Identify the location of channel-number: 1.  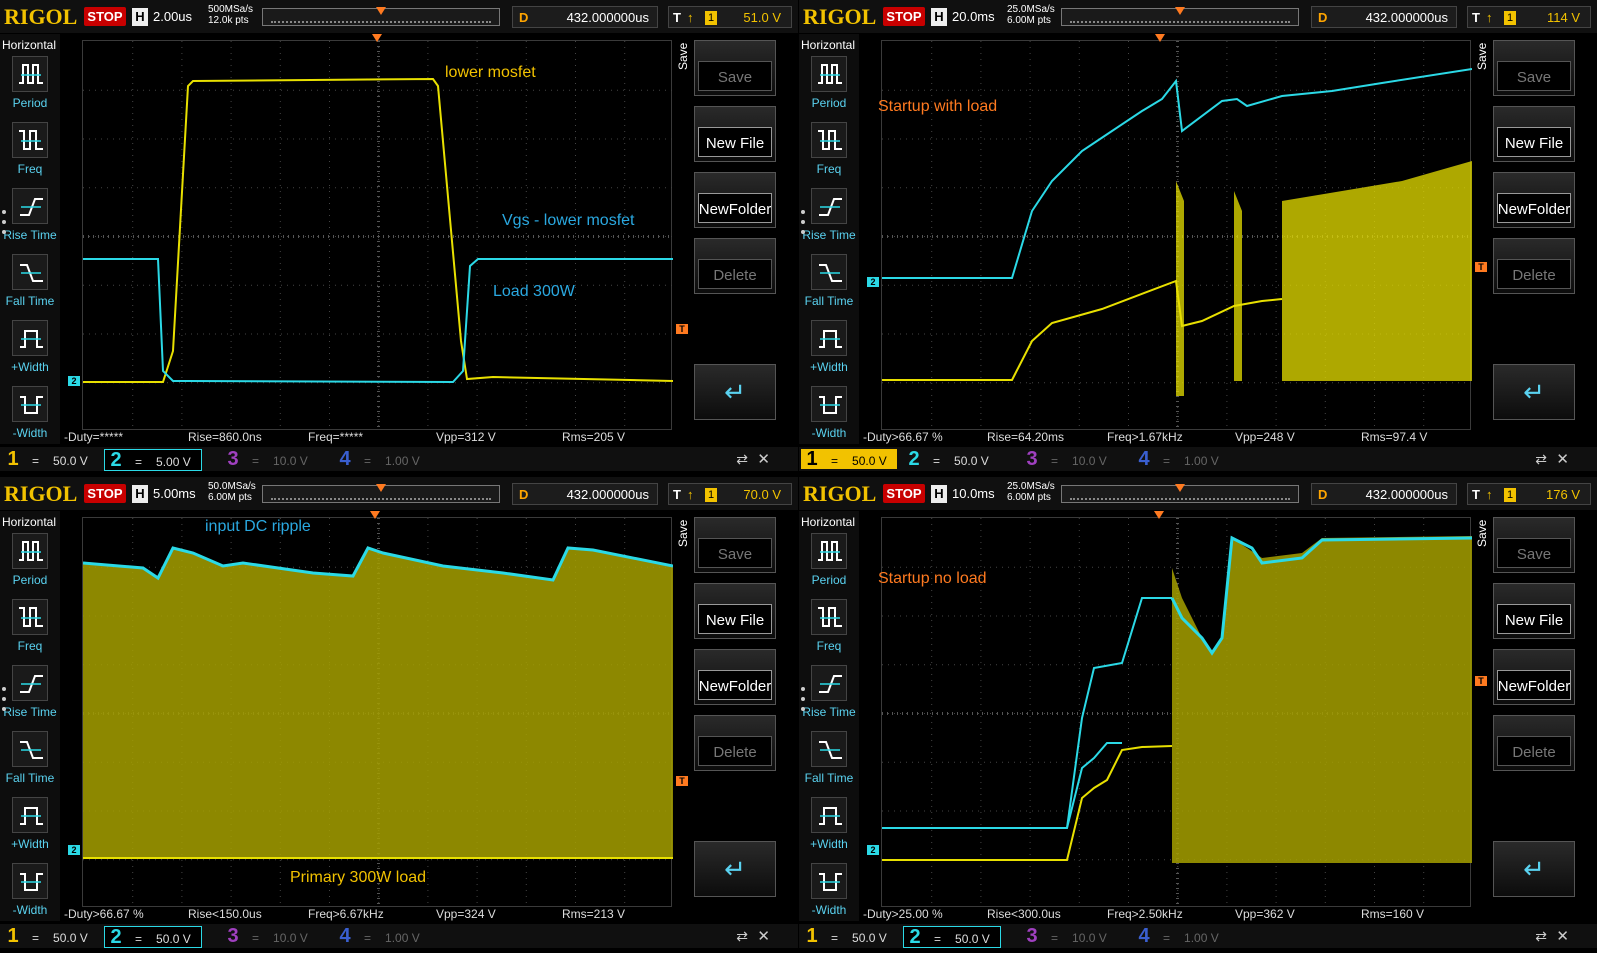
(13, 936).